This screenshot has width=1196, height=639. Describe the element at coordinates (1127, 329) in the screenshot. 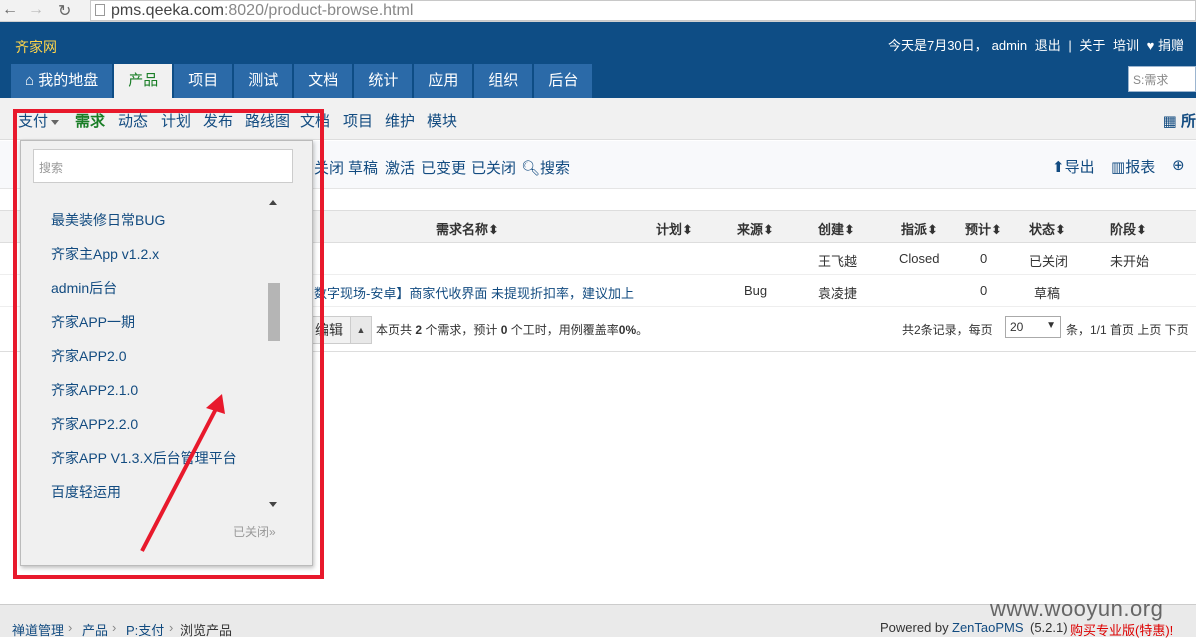

I see `pager: 条，1/1 首页 上页 下页` at that location.